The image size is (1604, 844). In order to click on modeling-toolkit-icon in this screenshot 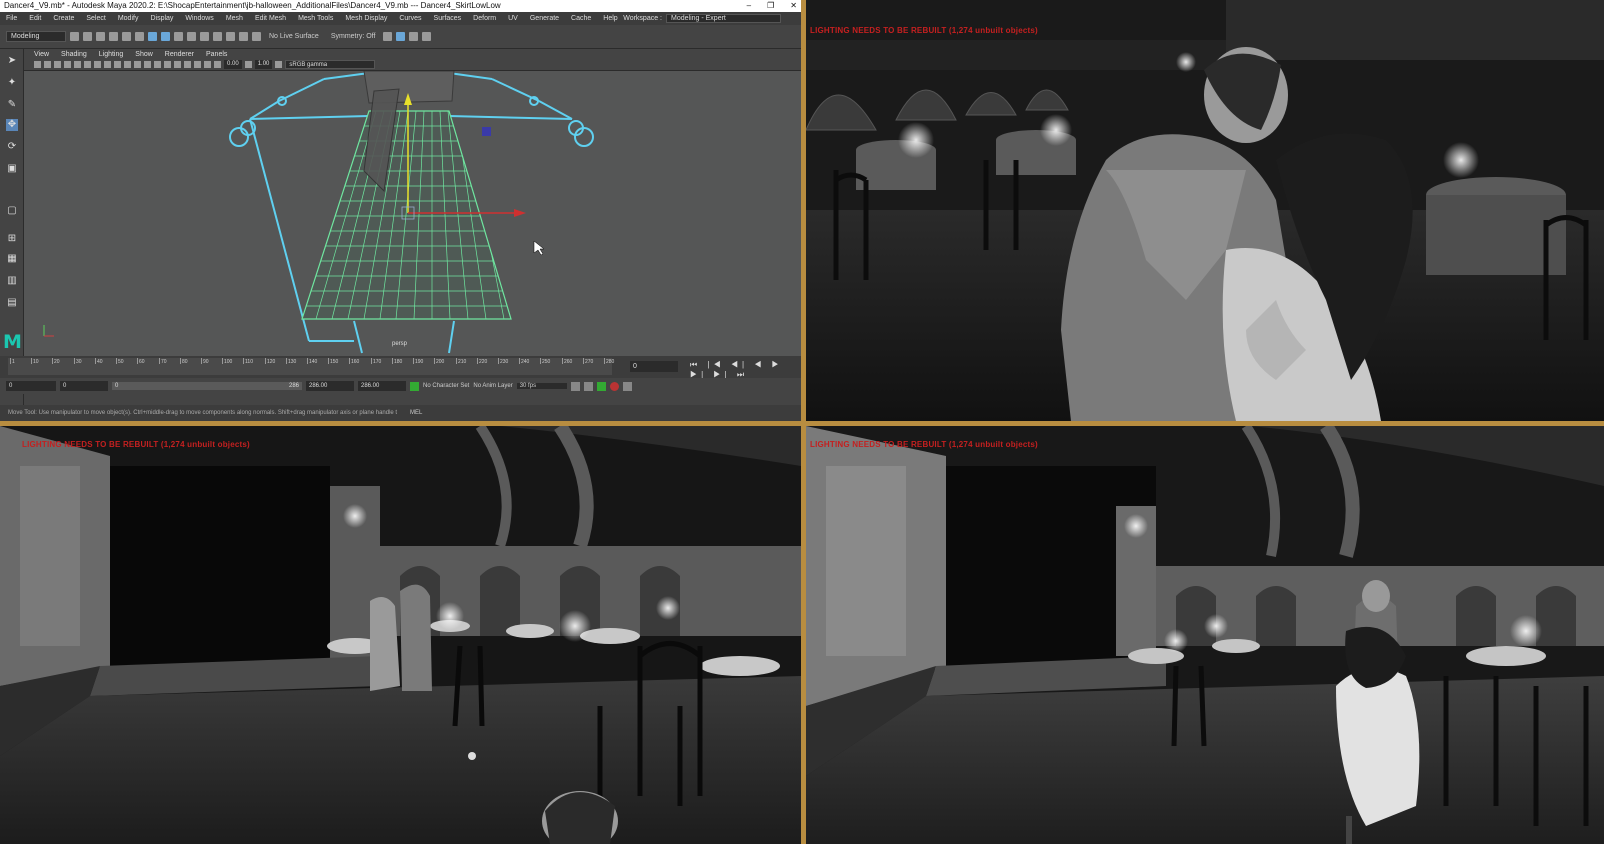, I will do `click(401, 36)`.